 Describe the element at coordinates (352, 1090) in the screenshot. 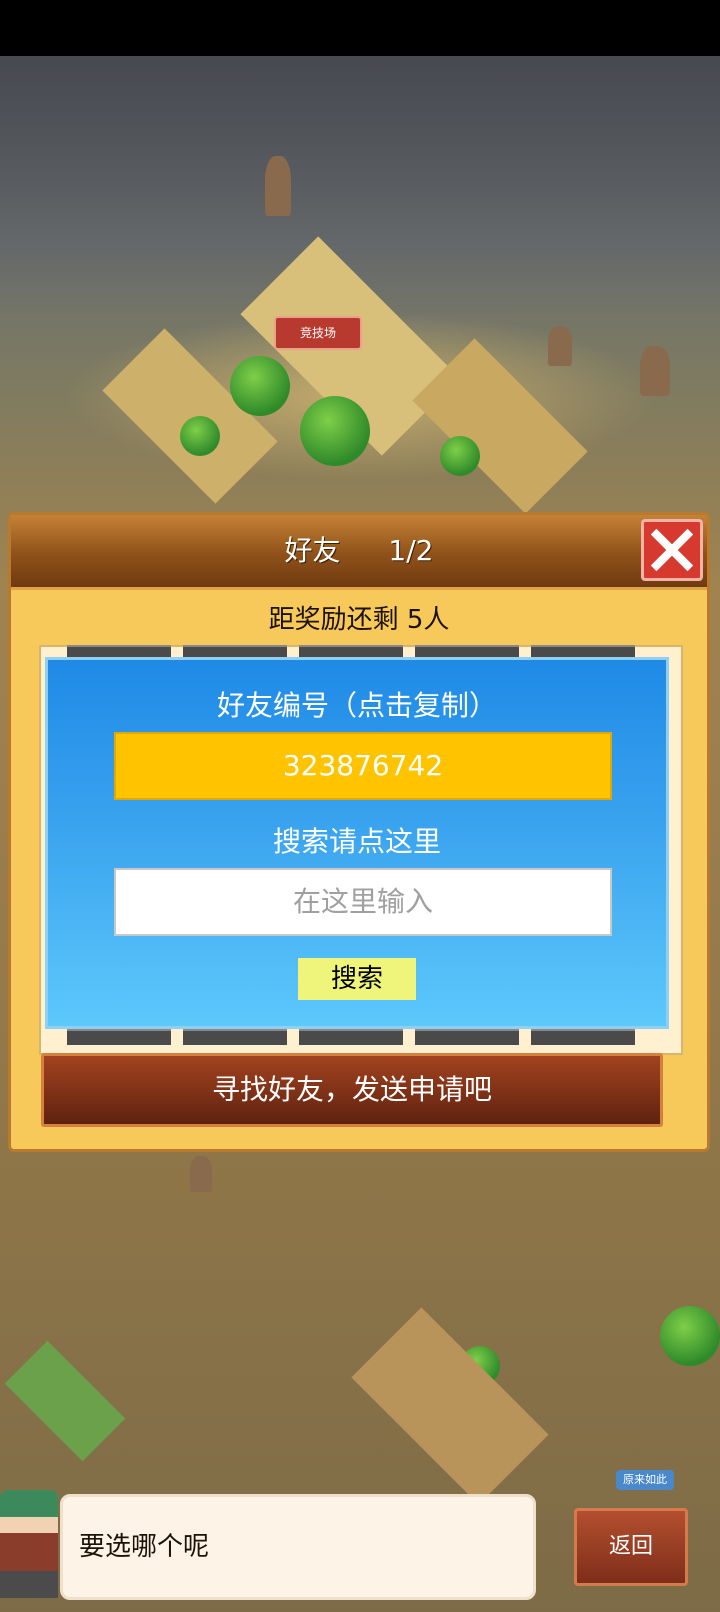

I see `send-friend-request-button: 寻找好友，发送申请吧` at that location.